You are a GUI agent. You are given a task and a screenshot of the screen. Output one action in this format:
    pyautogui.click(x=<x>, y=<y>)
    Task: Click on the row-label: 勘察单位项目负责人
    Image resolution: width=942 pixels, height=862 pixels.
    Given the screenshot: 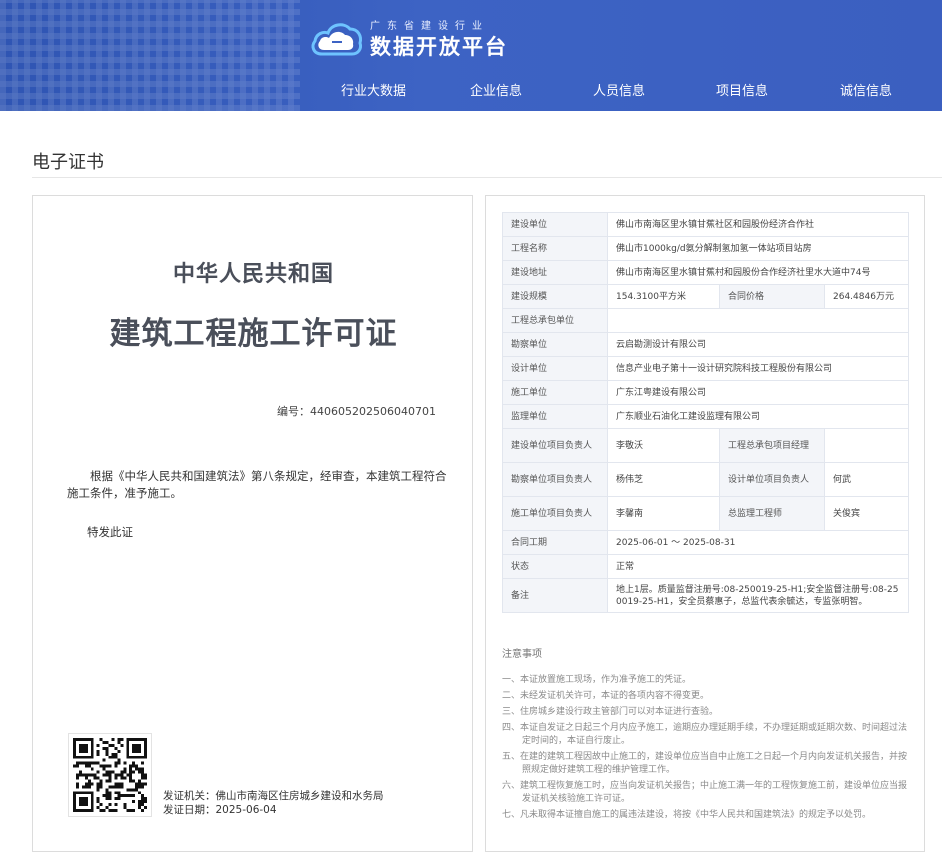 What is the action you would take?
    pyautogui.click(x=555, y=479)
    